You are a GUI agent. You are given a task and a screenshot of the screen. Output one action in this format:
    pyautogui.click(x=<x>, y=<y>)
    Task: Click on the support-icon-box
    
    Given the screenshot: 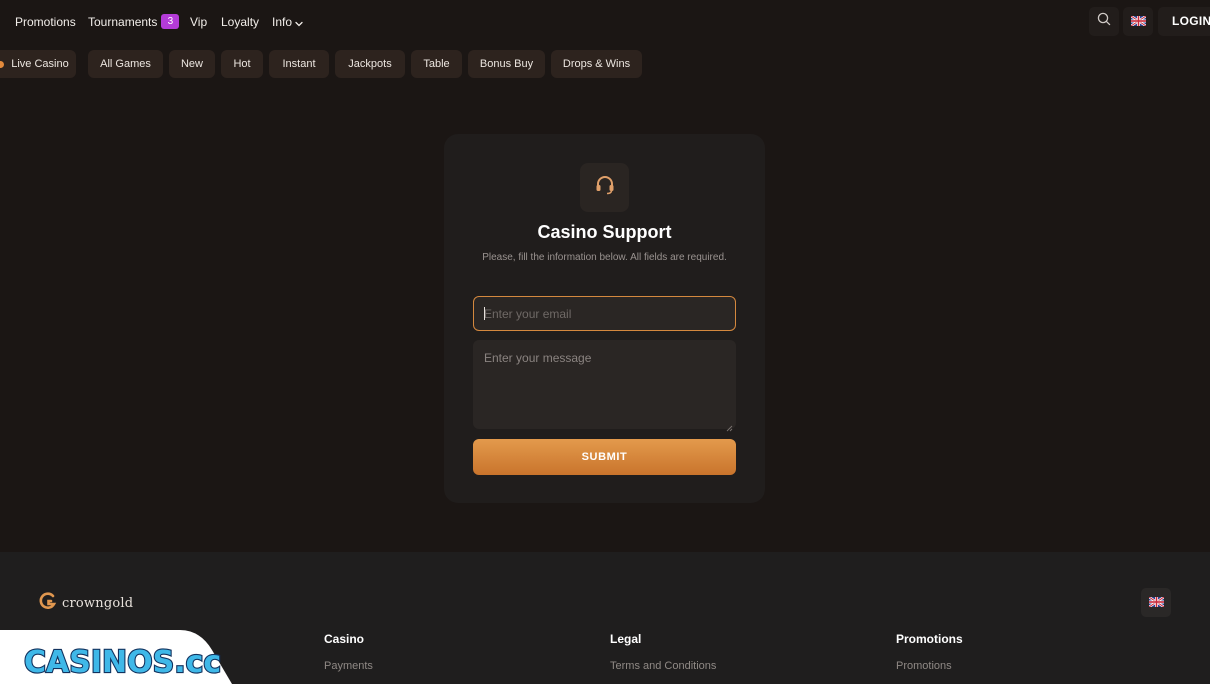 What is the action you would take?
    pyautogui.click(x=604, y=187)
    